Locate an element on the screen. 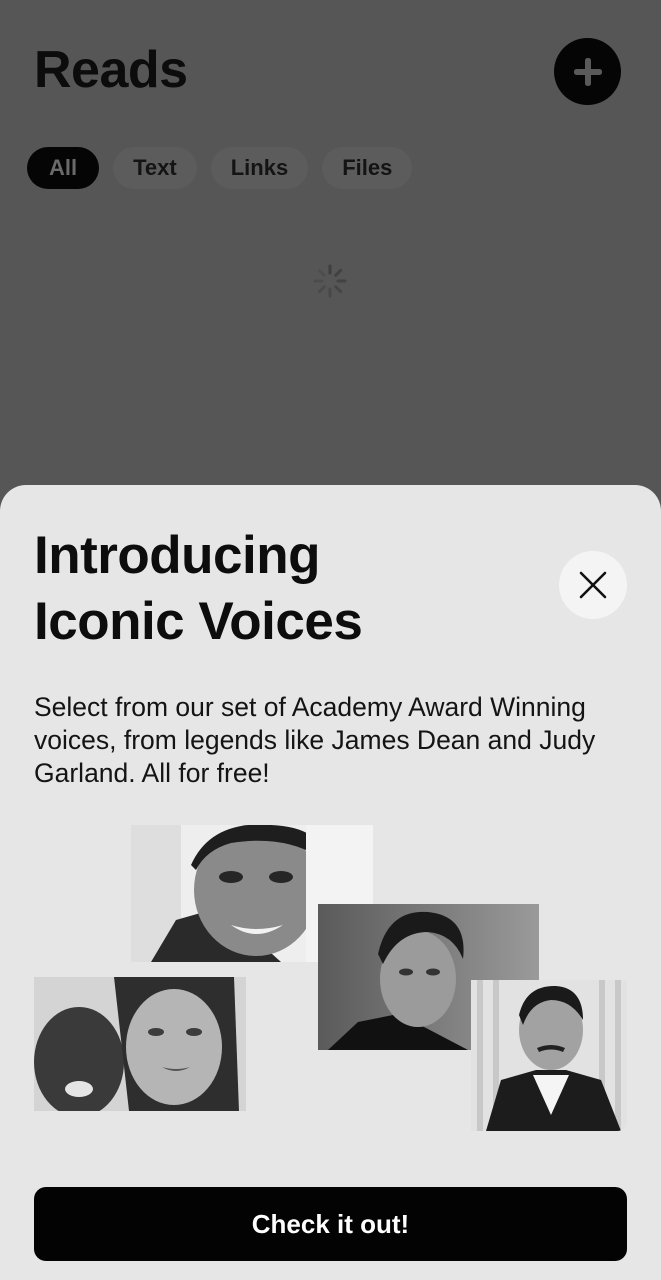 The width and height of the screenshot is (661, 1280). sheet-title-line-1: Introducing is located at coordinates (177, 555).